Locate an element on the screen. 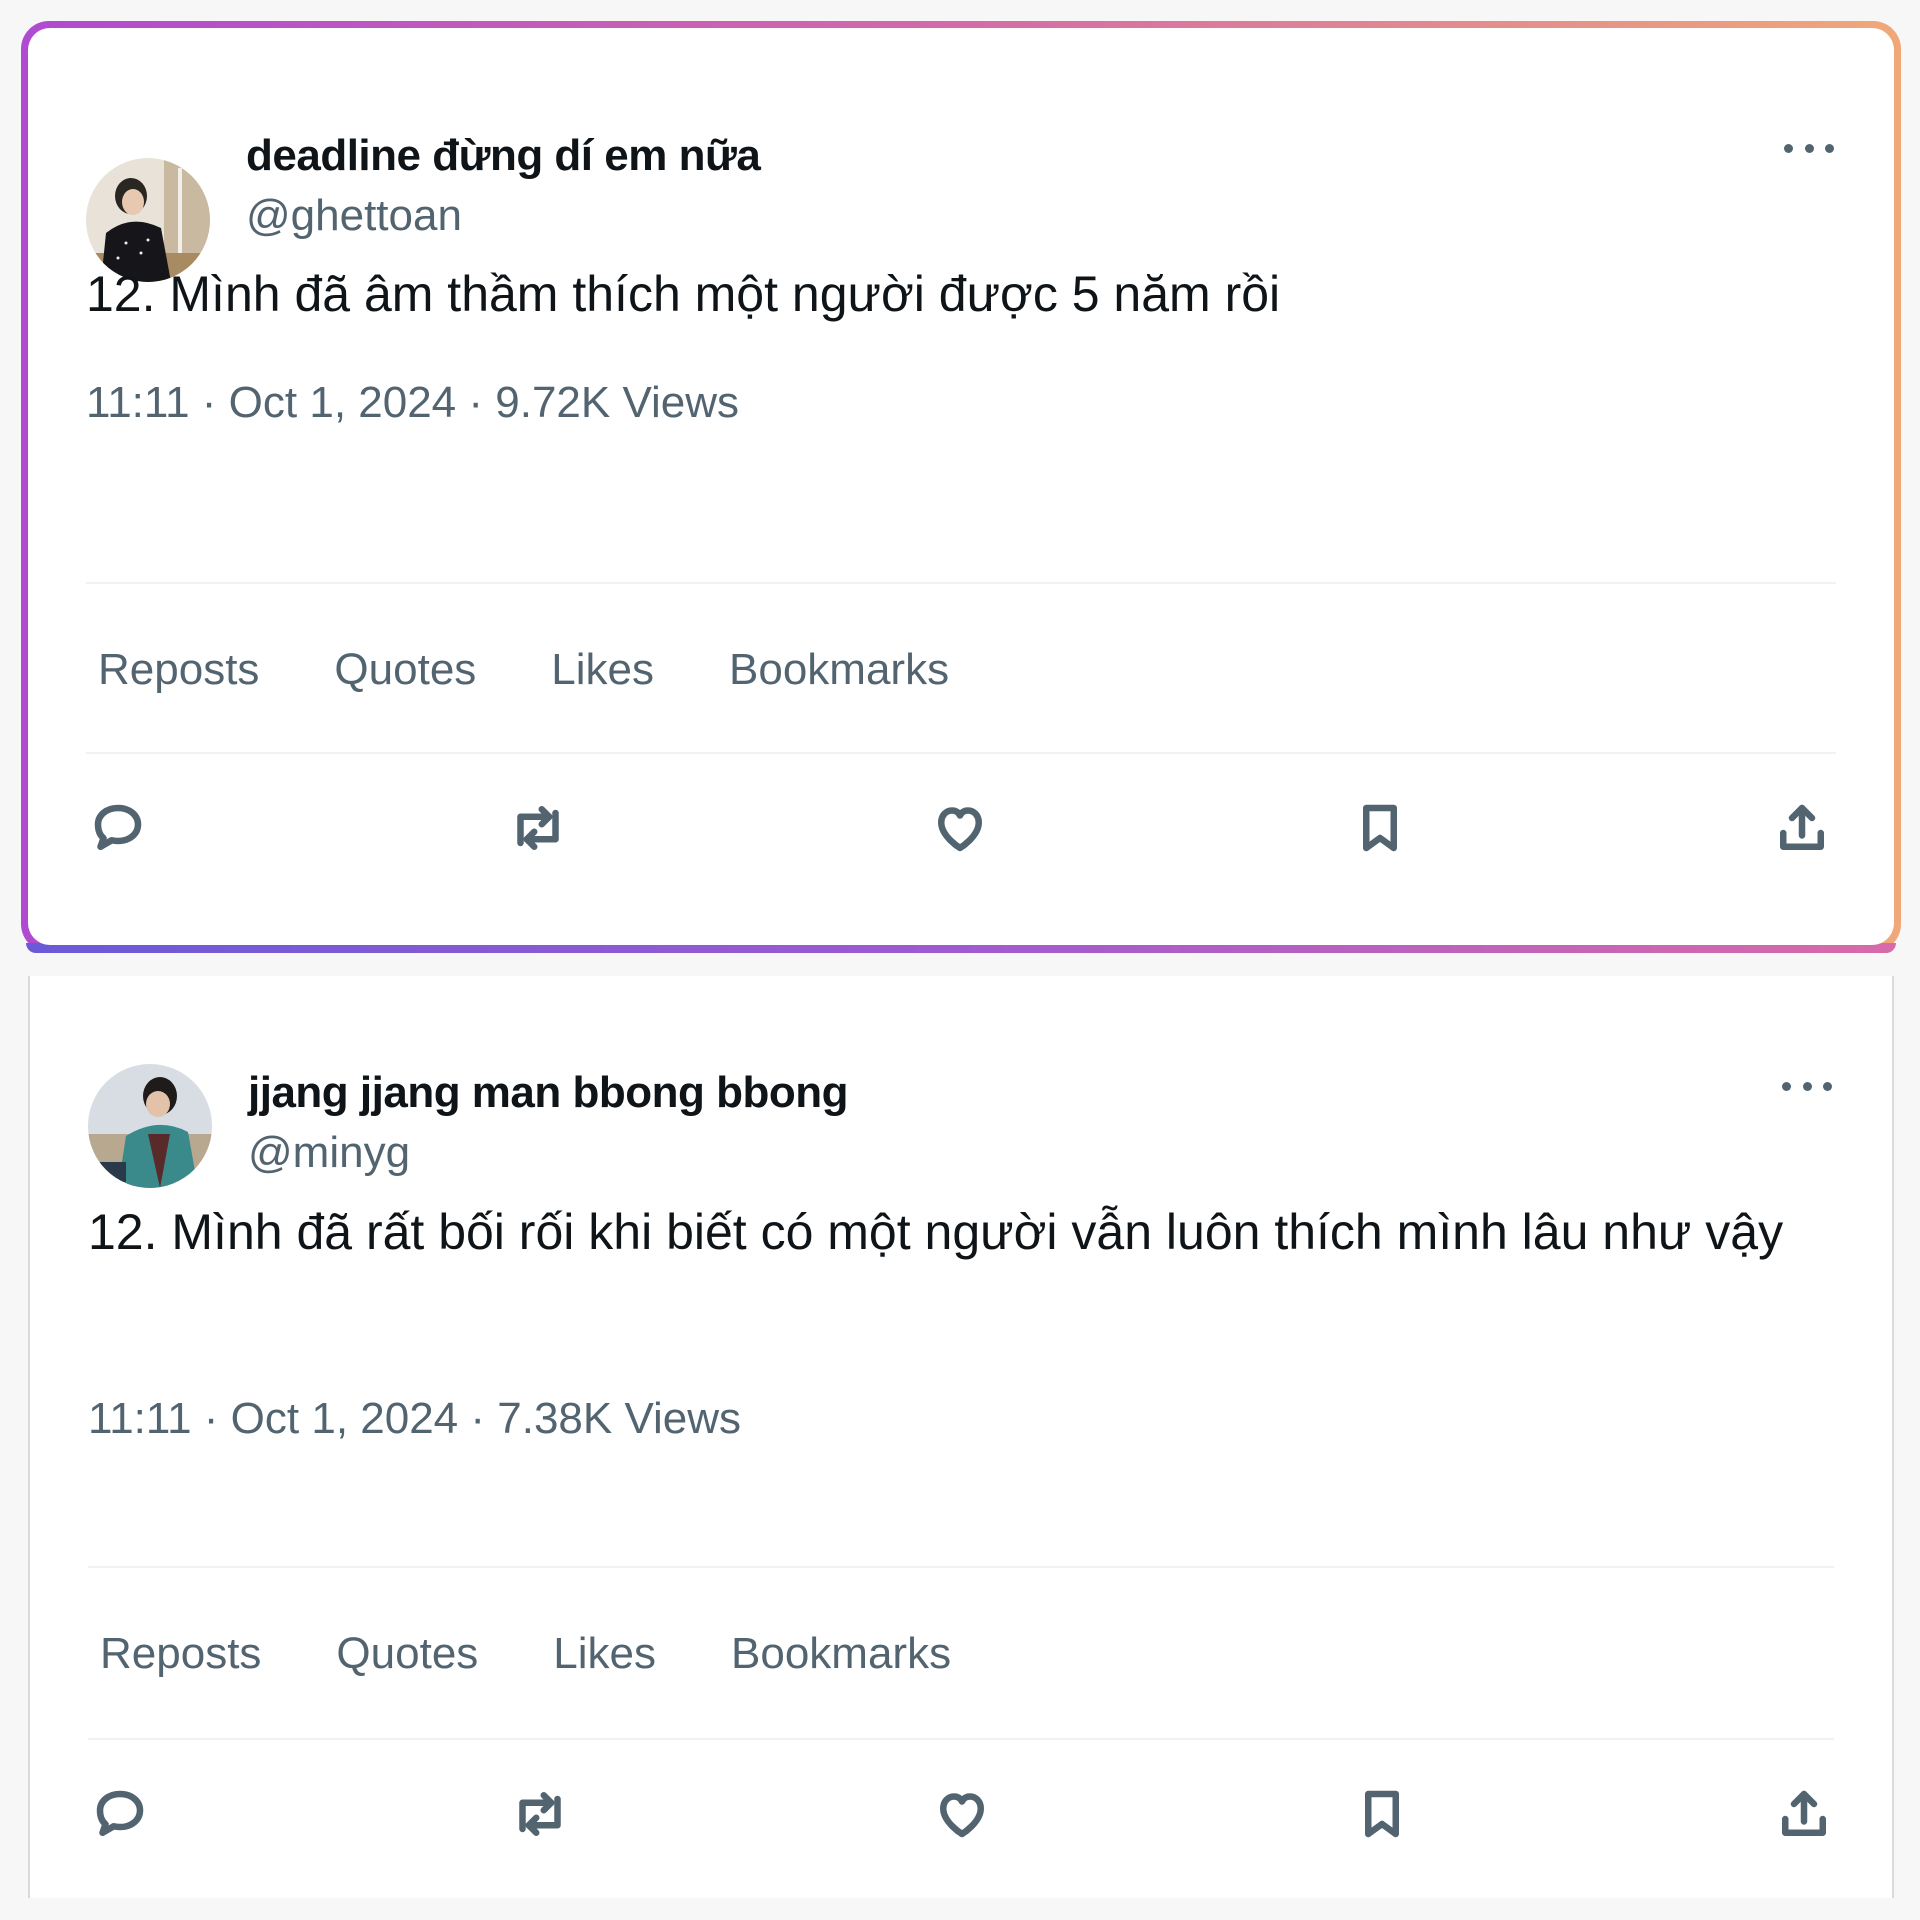 This screenshot has width=1920, height=1920. tweet-meta: 11:11 · Oct 1, 2024 · 7.38K Views is located at coordinates (414, 1419).